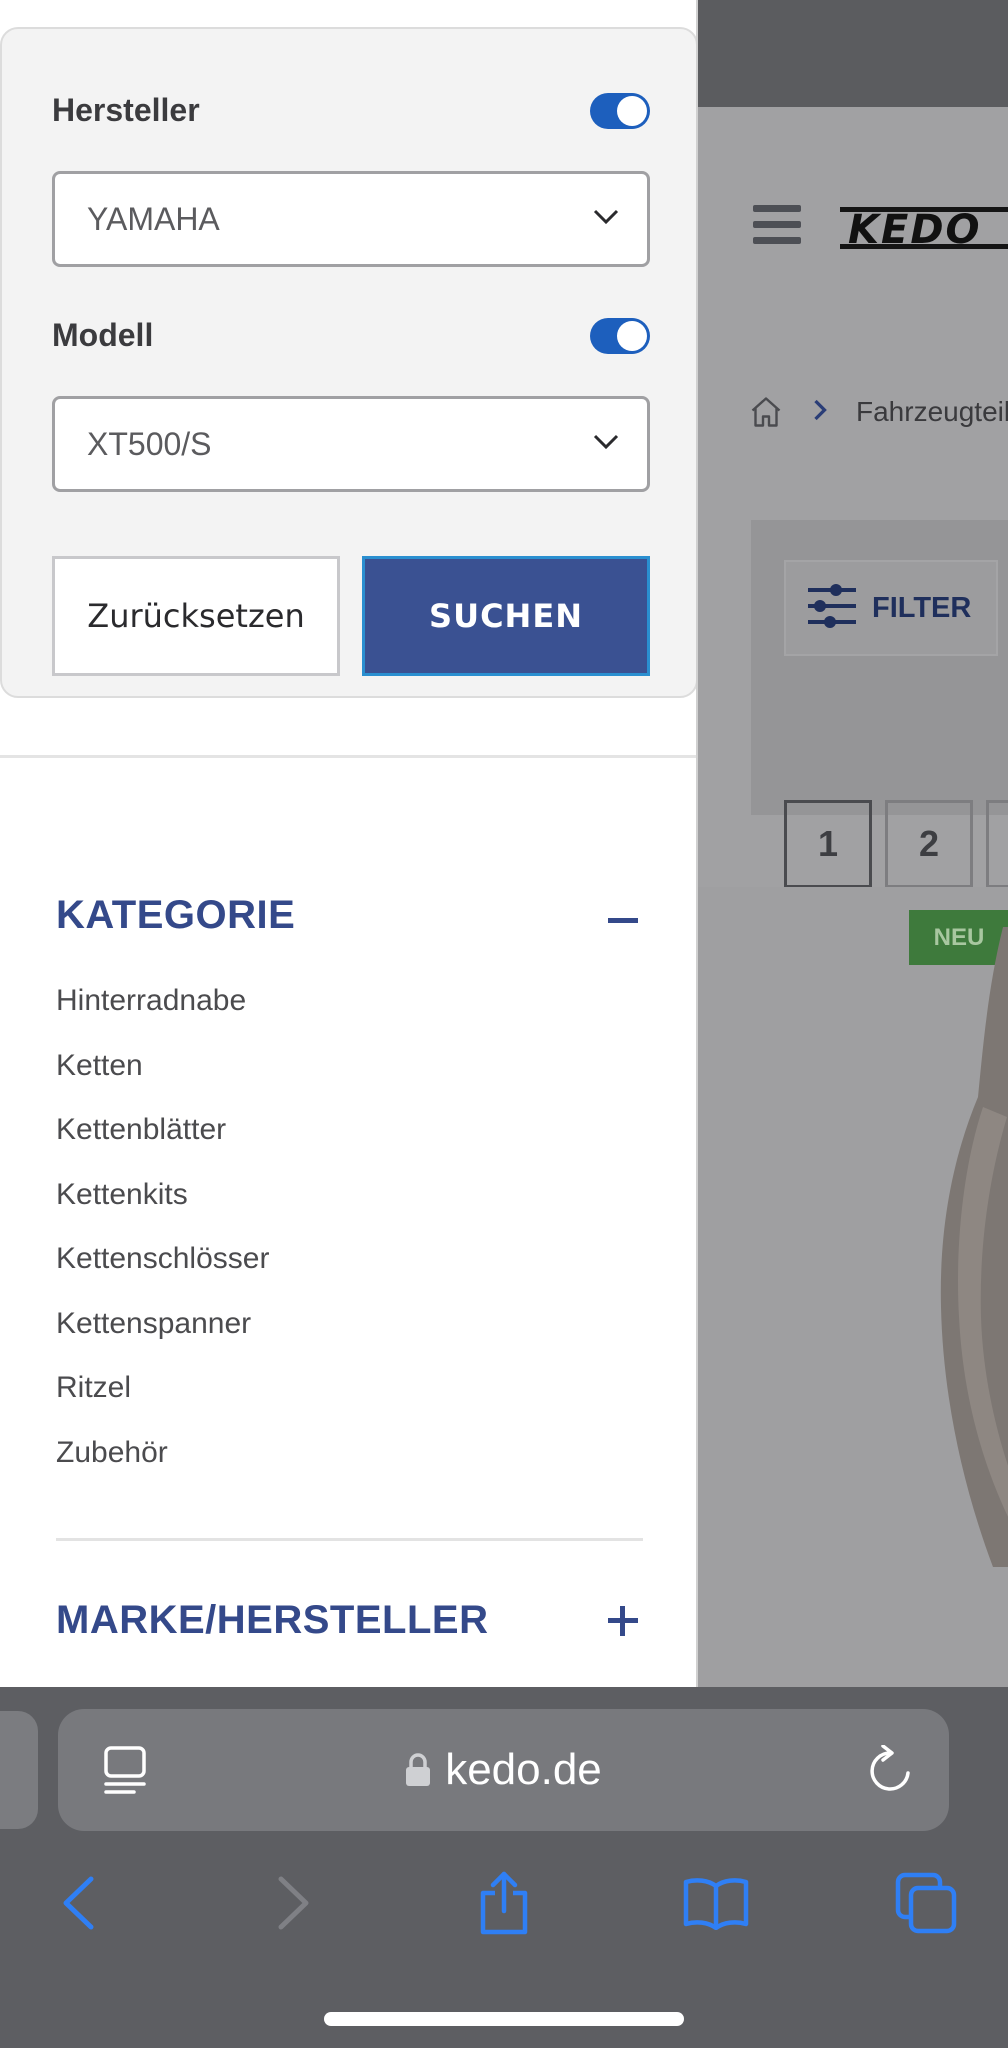  What do you see at coordinates (175, 915) in the screenshot?
I see `category-heading: KATEGORIE` at bounding box center [175, 915].